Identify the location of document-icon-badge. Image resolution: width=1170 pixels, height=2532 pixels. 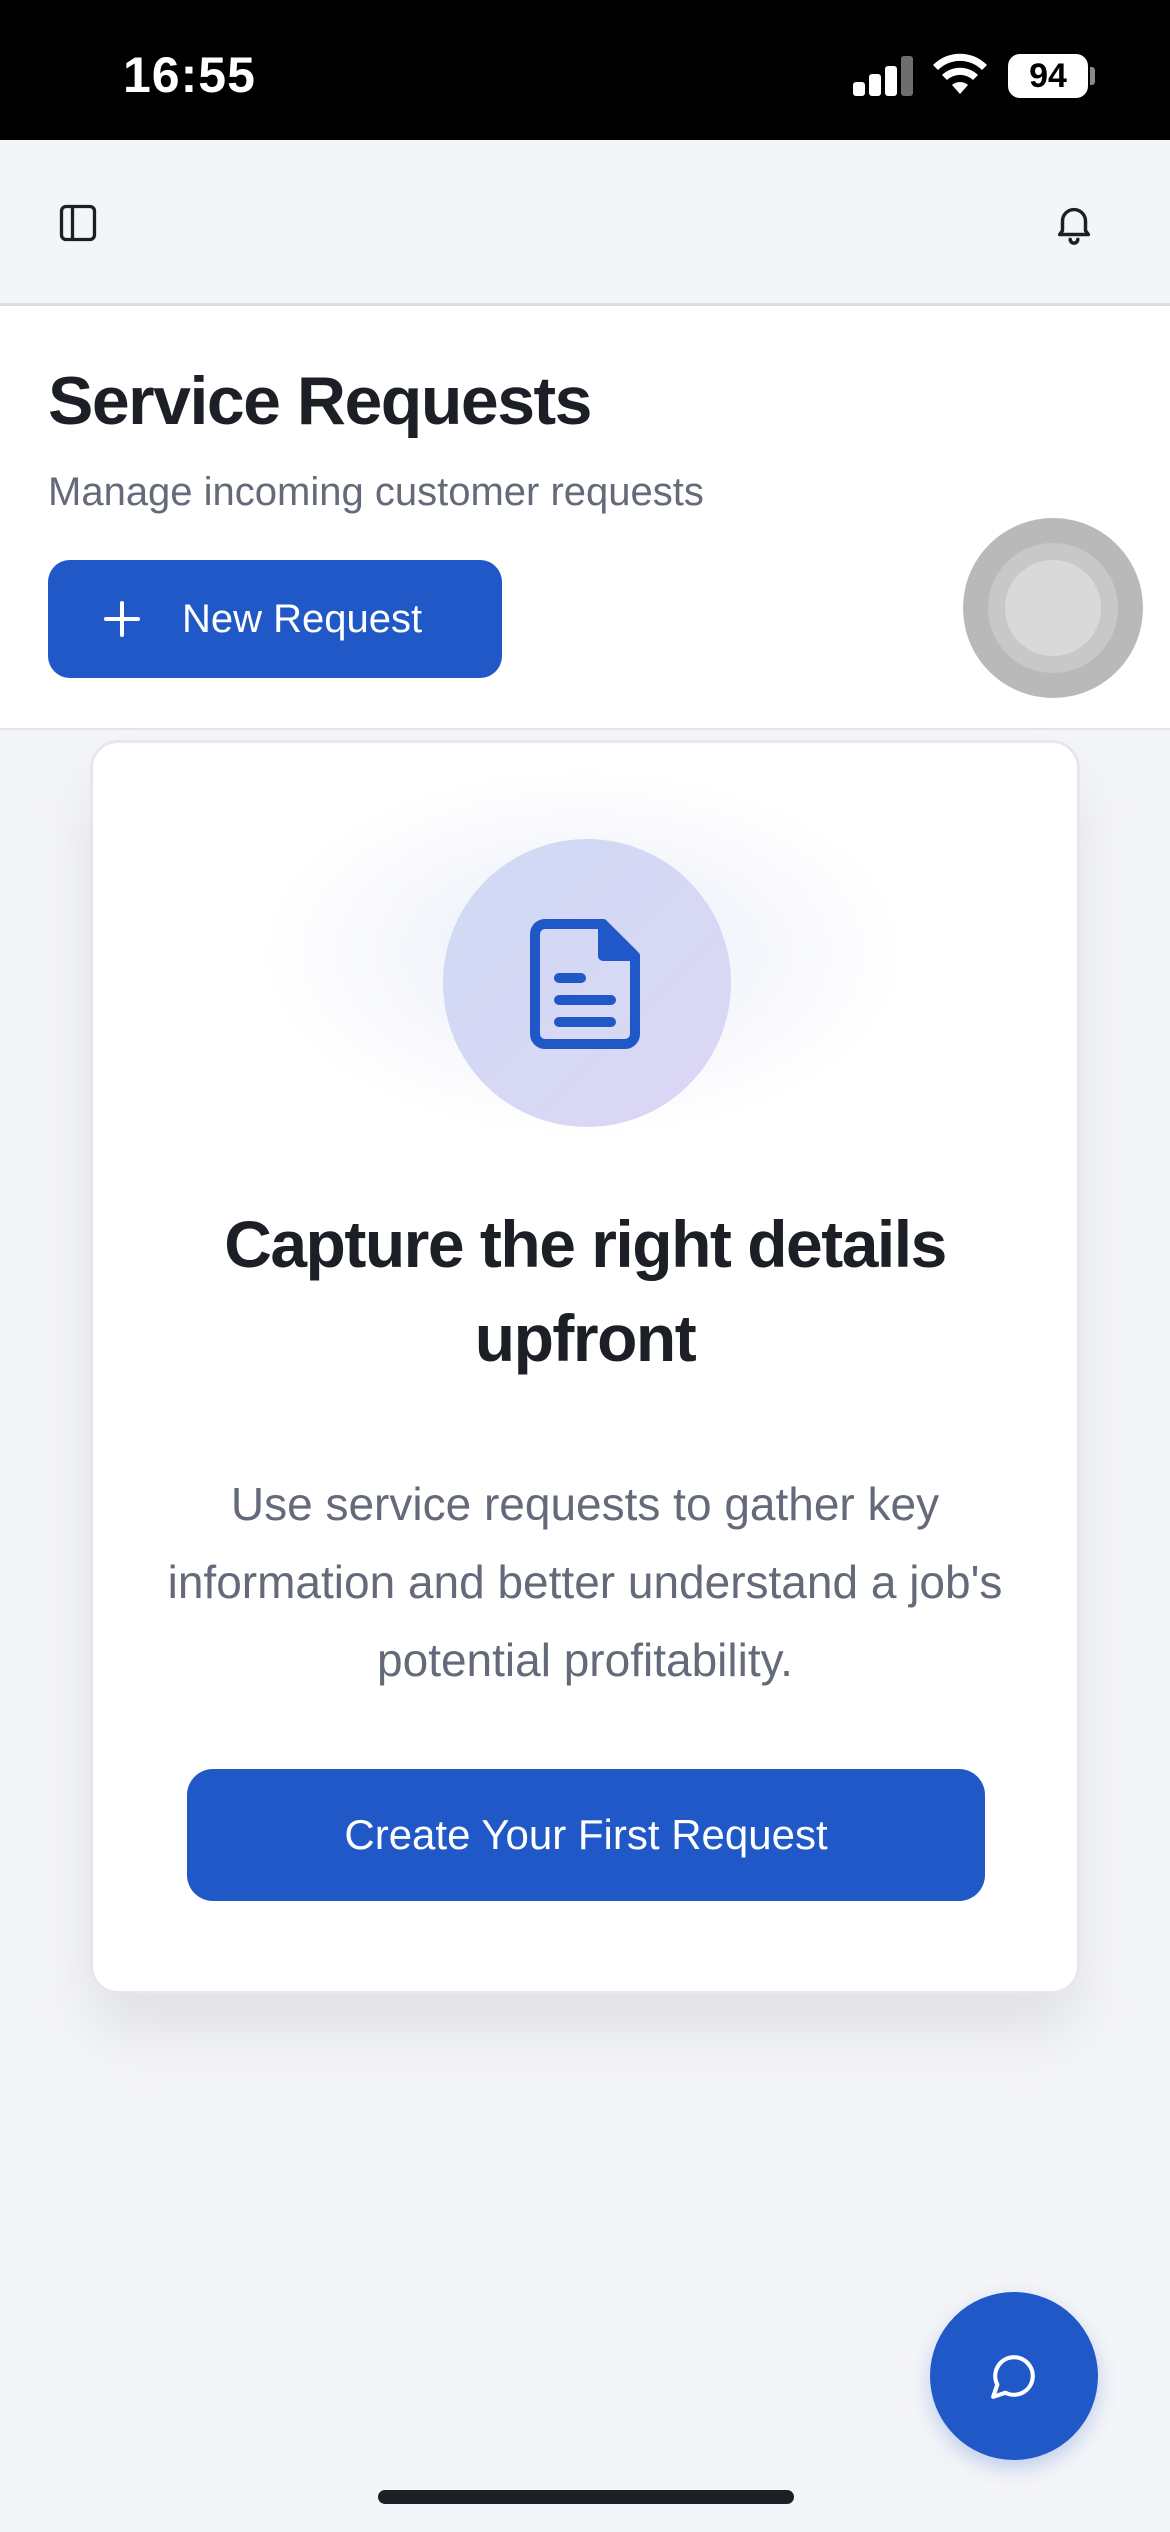
(587, 983).